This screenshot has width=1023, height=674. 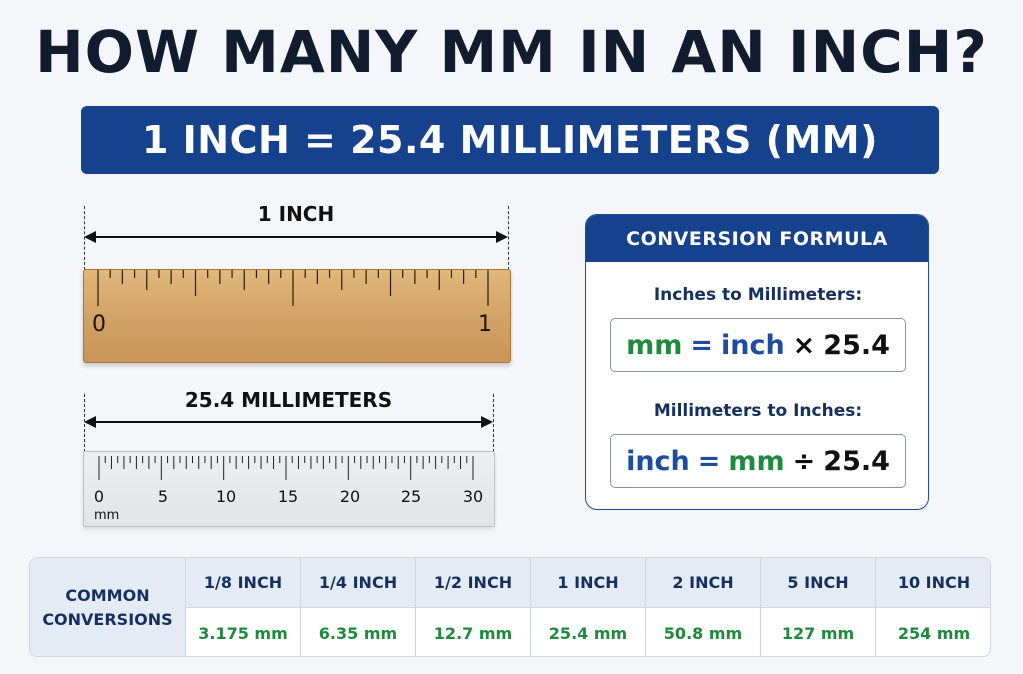 I want to click on conversion-inch-header: 5 INCH, so click(x=818, y=583).